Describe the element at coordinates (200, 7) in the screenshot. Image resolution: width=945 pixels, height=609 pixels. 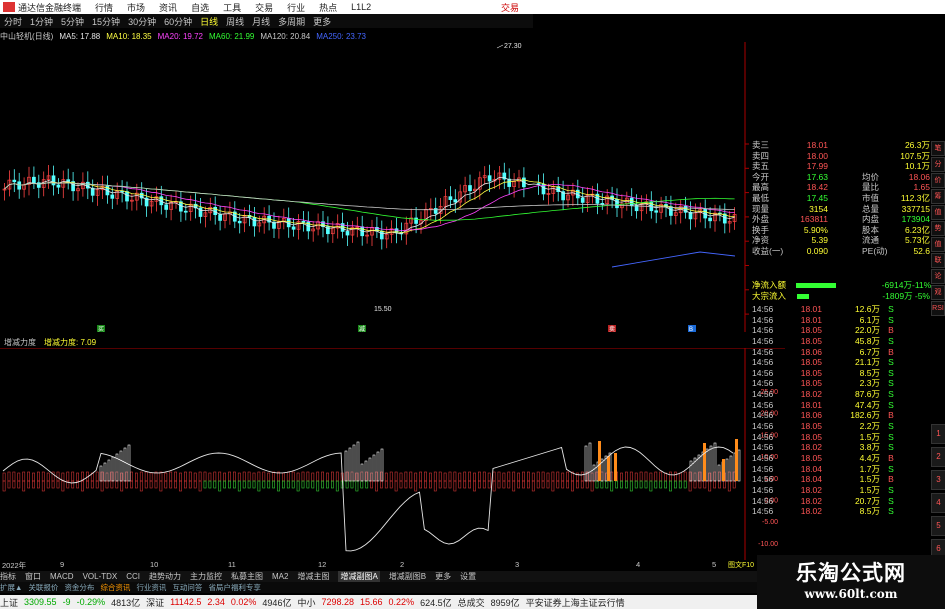
I see `menu-item-watchlist: 自选` at that location.